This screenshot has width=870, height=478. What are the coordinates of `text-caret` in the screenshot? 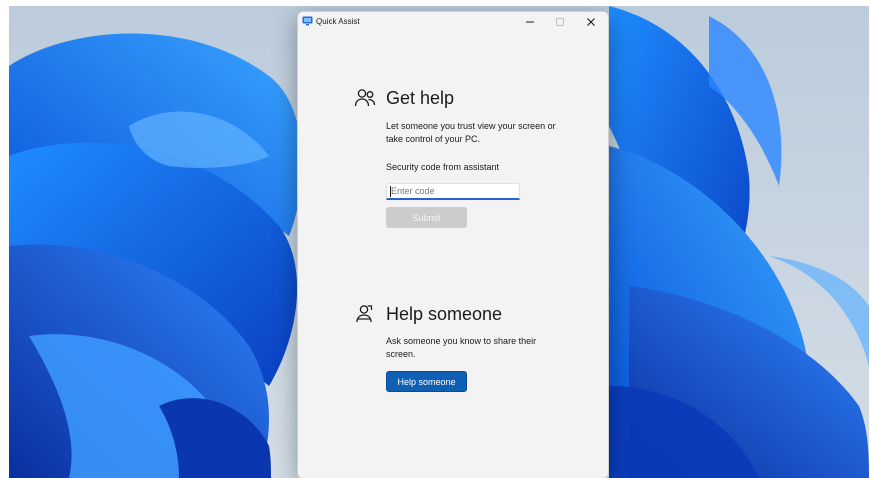 It's located at (390, 191).